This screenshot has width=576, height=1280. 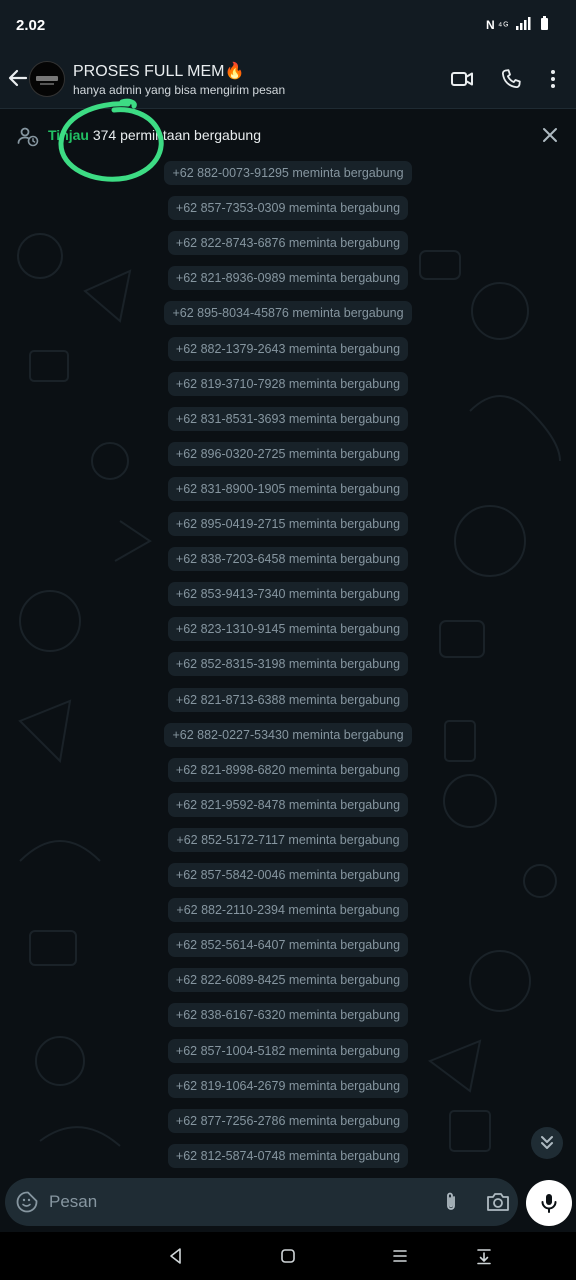 What do you see at coordinates (517, 24) in the screenshot?
I see `status-icons: N ⁴ᴳ` at bounding box center [517, 24].